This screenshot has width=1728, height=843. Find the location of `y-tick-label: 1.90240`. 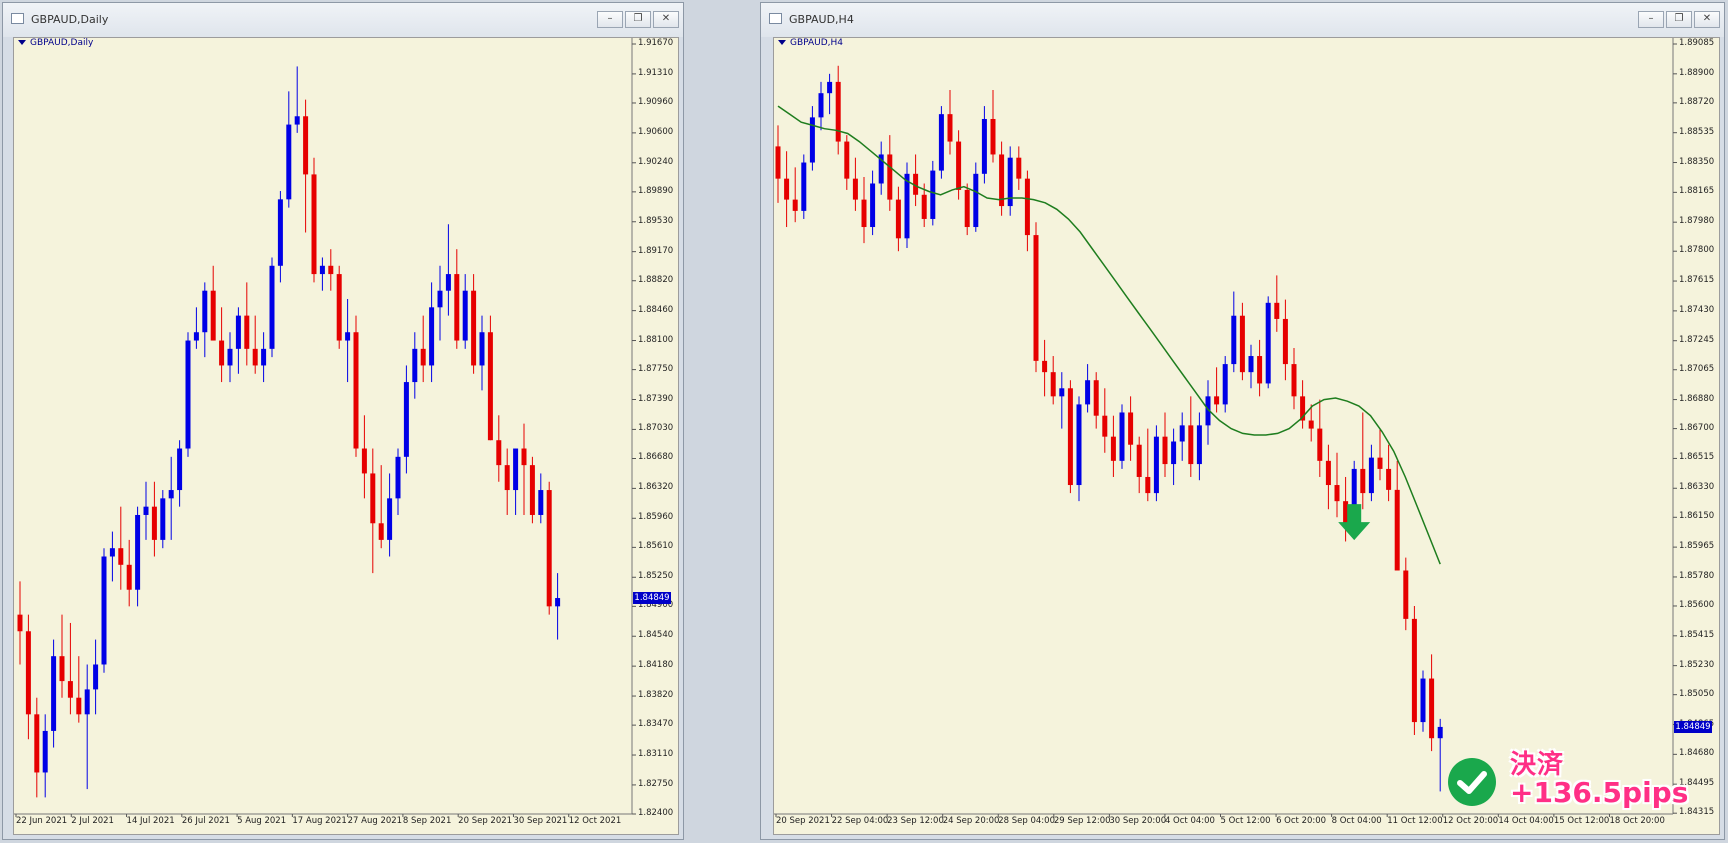

y-tick-label: 1.90240 is located at coordinates (656, 161).